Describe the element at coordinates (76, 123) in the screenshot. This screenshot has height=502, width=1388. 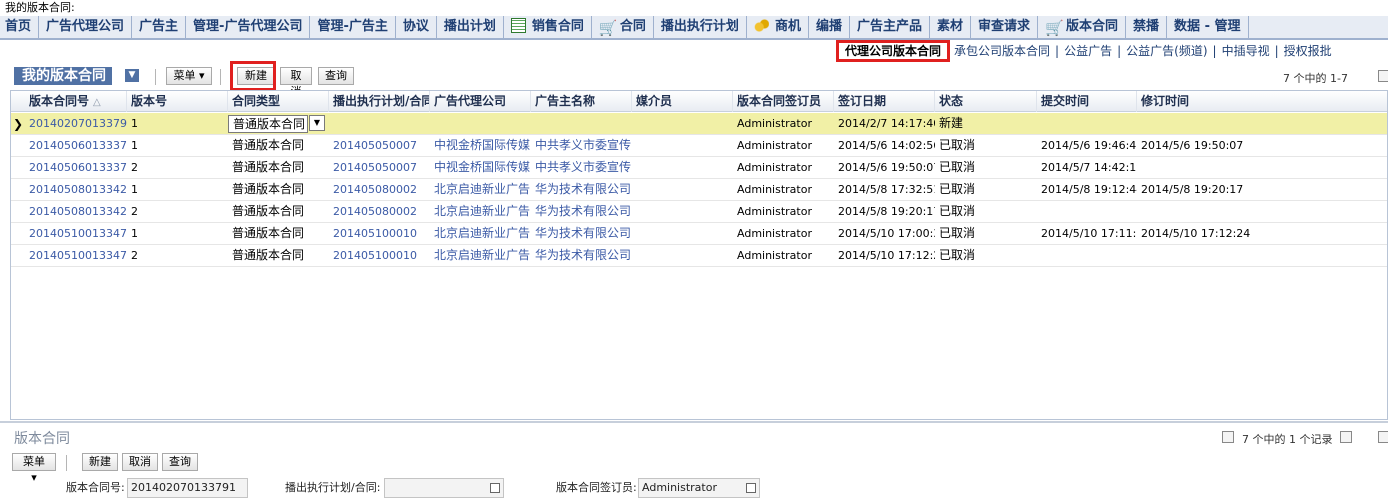
I see `contract-no-link: 201402070133791` at that location.